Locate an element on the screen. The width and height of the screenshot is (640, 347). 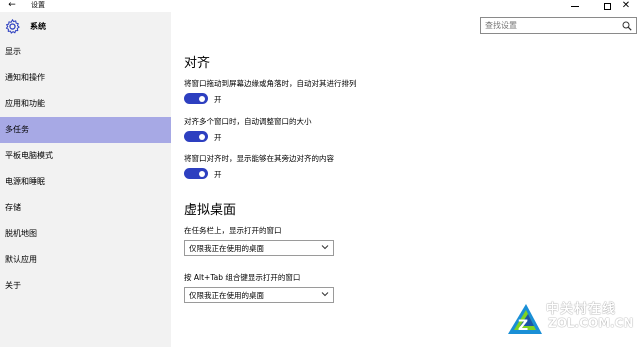
snap-setting-2-description: 对齐多个窗口时，自动调整窗口的大小 is located at coordinates (248, 121).